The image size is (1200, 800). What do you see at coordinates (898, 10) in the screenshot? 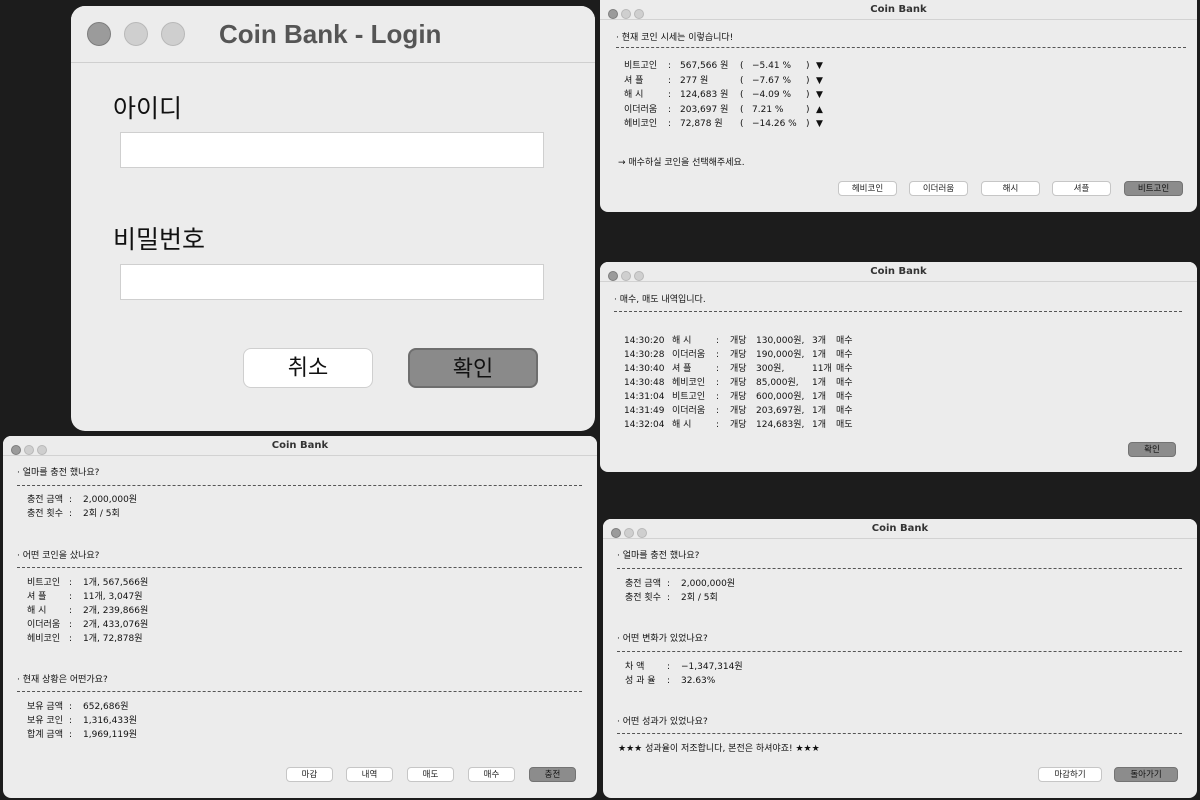
I see `prices-titlebar: Coin Bank` at bounding box center [898, 10].